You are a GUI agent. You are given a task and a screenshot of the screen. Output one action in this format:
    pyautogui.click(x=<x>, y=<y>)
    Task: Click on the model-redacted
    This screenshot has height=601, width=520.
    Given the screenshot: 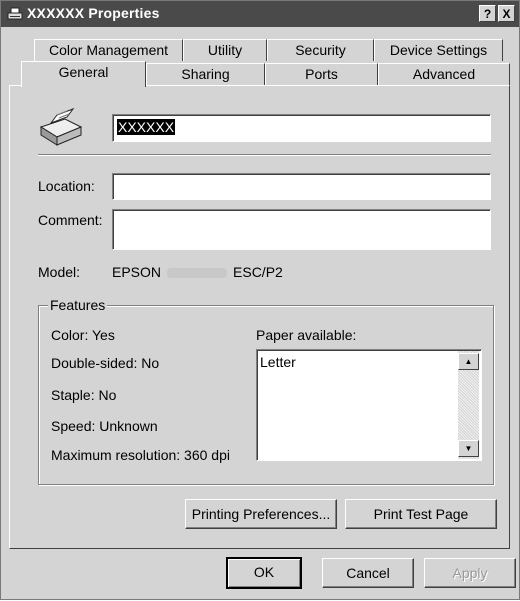 What is the action you would take?
    pyautogui.click(x=197, y=273)
    